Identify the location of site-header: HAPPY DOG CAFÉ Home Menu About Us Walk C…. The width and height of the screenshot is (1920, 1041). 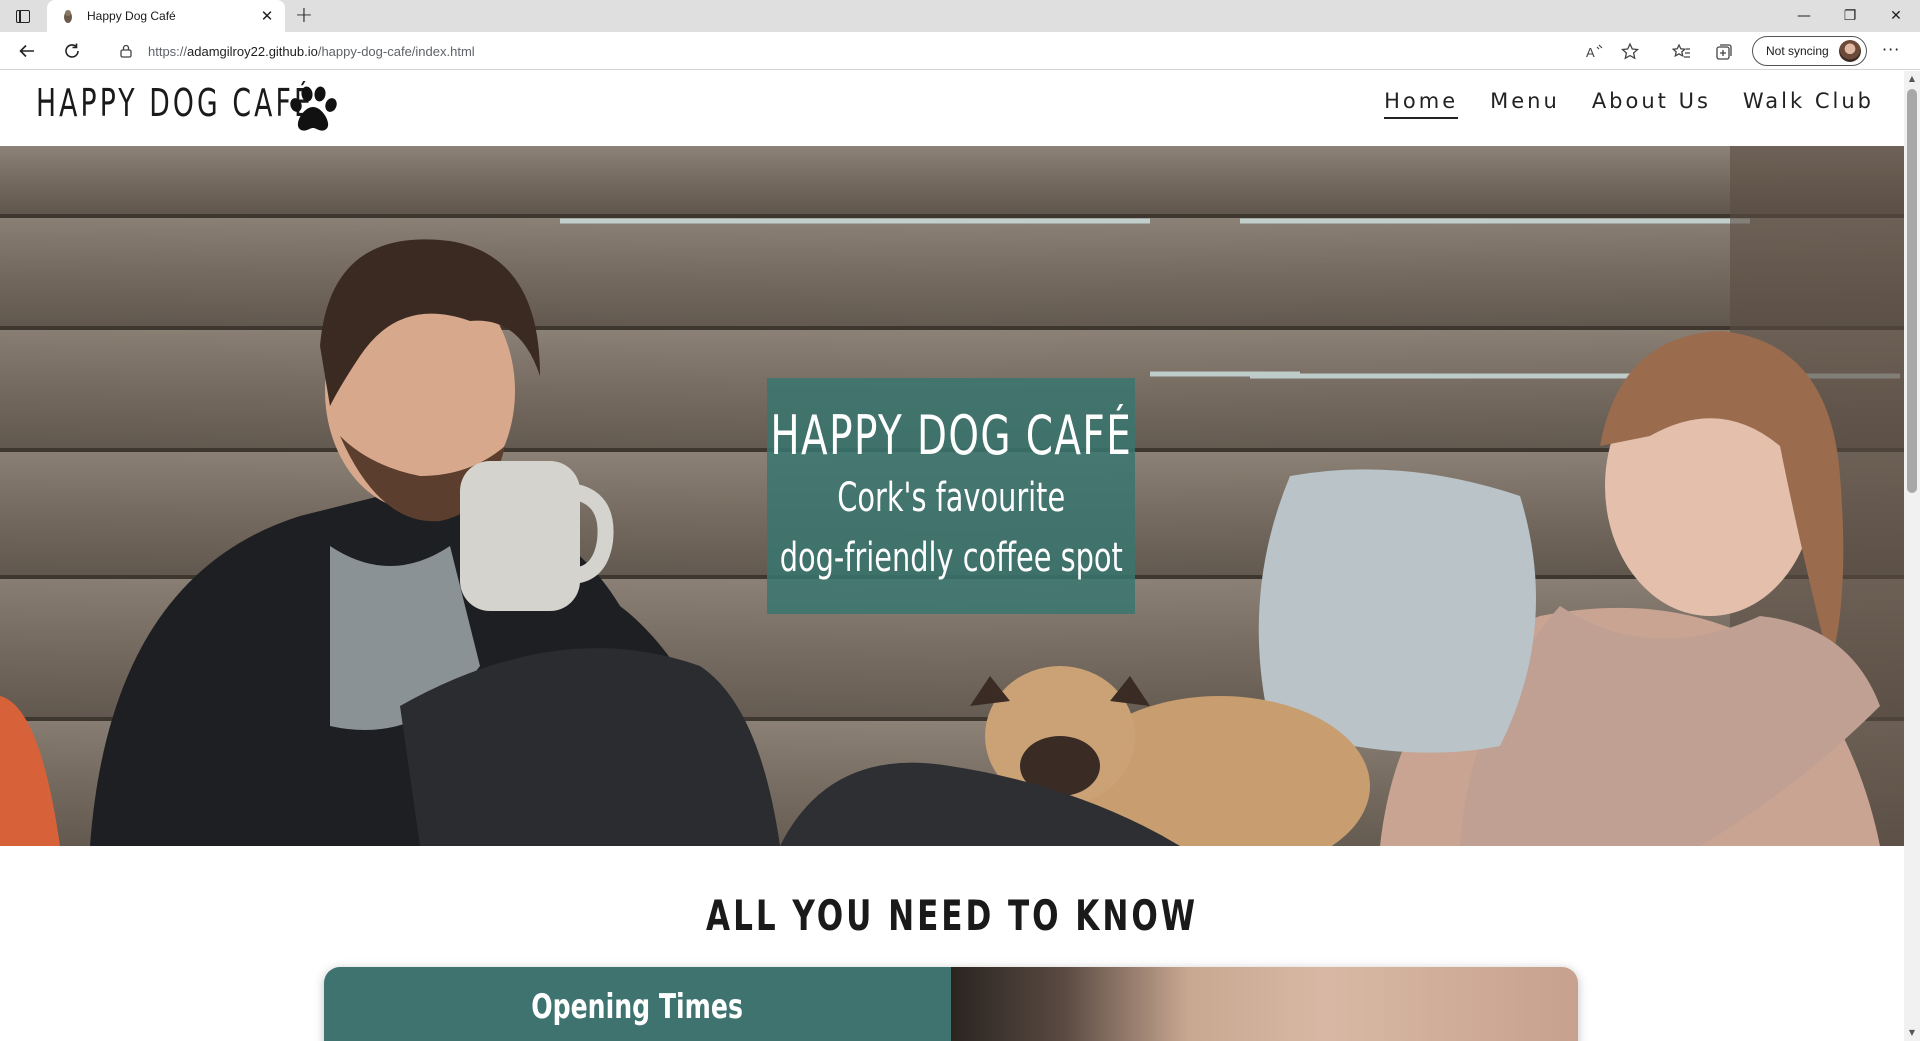
(952, 108).